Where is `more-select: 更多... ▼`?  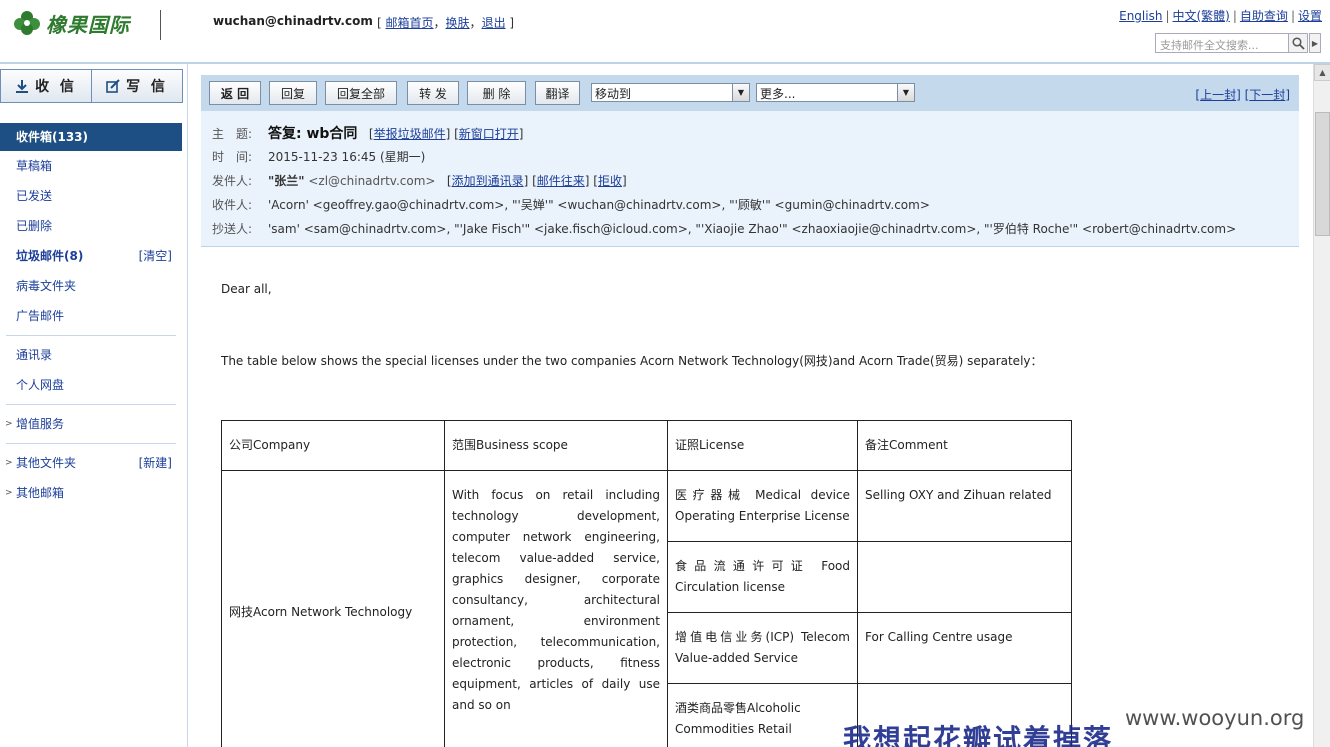
more-select: 更多... ▼ is located at coordinates (835, 92).